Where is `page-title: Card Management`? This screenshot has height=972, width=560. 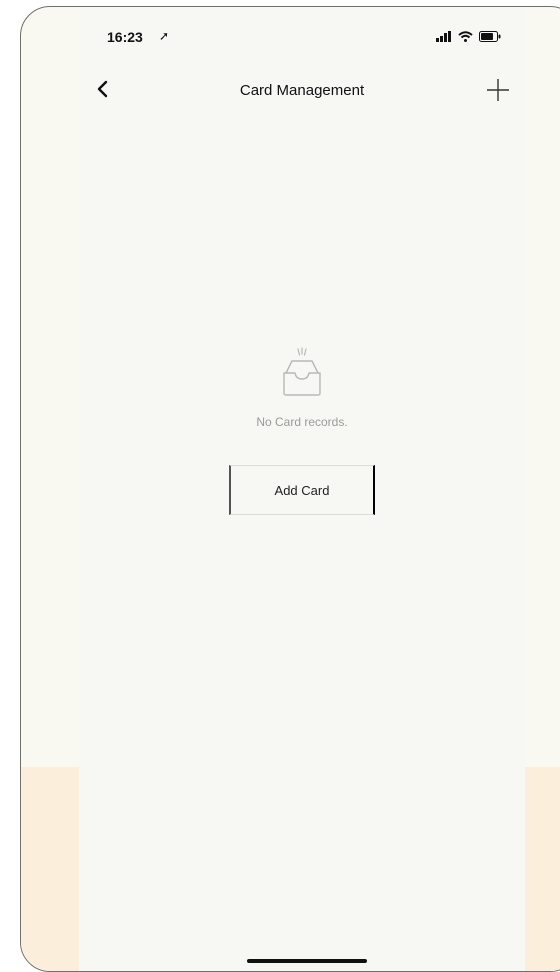 page-title: Card Management is located at coordinates (302, 90).